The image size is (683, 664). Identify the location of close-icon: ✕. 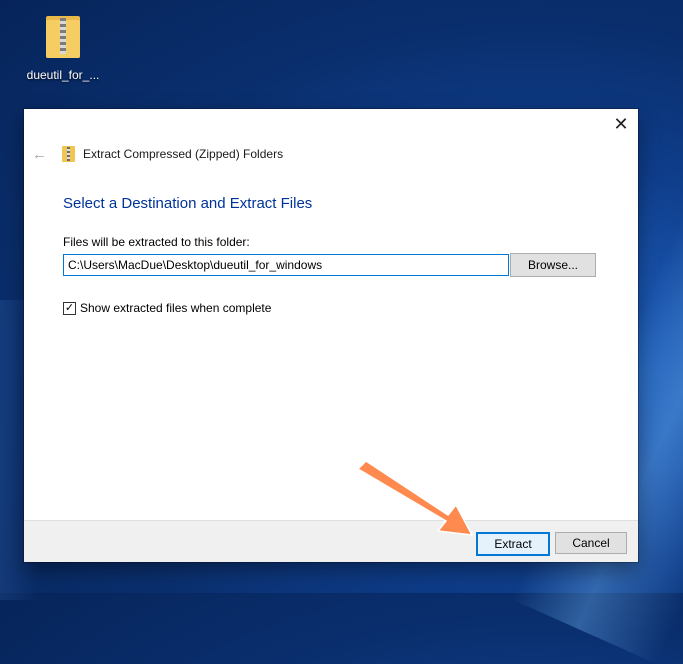
(621, 124).